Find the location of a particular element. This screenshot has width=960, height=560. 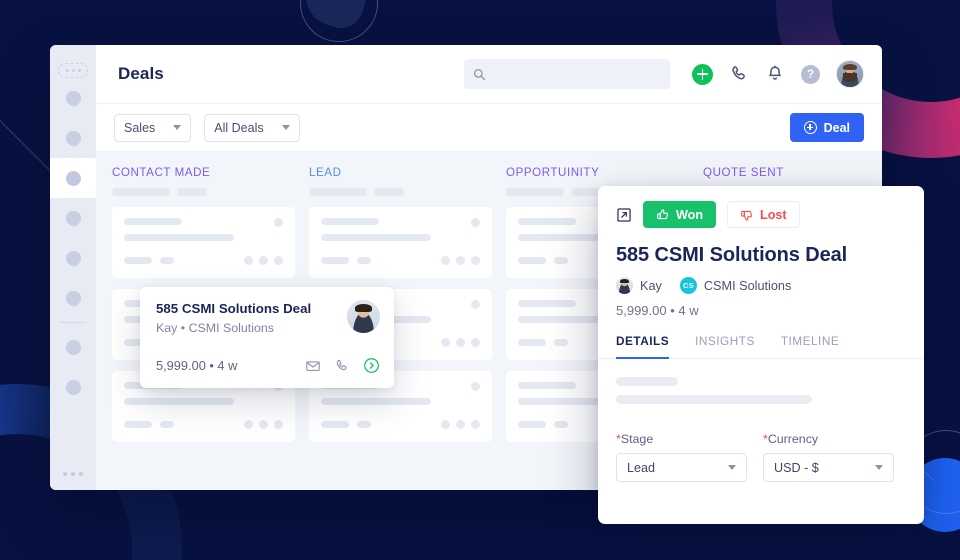

currency-select: USD - $ is located at coordinates (828, 467).